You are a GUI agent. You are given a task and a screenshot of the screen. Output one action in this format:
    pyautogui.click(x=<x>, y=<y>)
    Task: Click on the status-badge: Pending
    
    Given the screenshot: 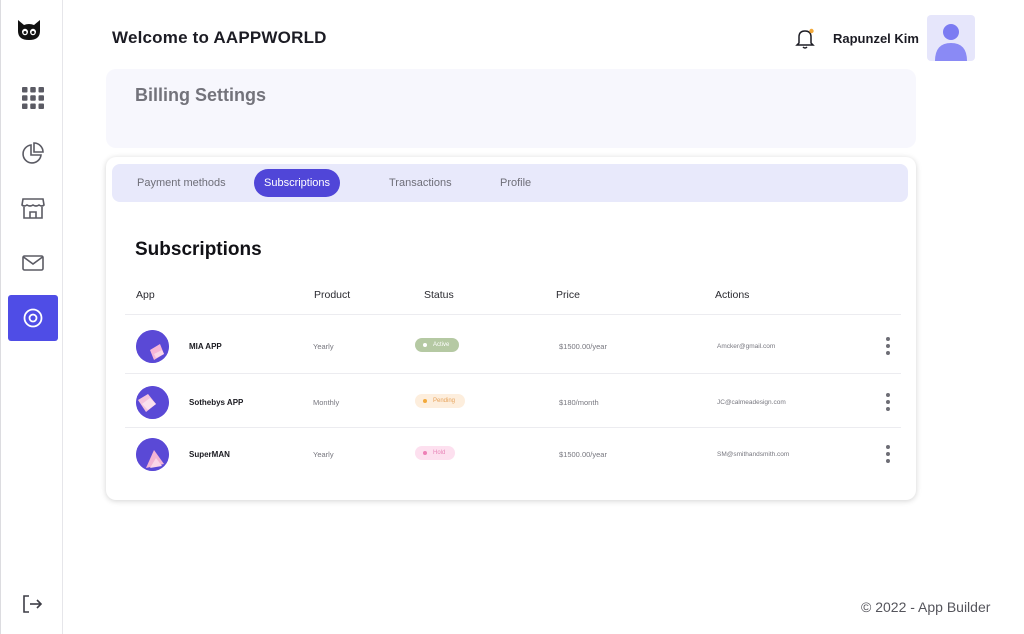 What is the action you would take?
    pyautogui.click(x=440, y=401)
    